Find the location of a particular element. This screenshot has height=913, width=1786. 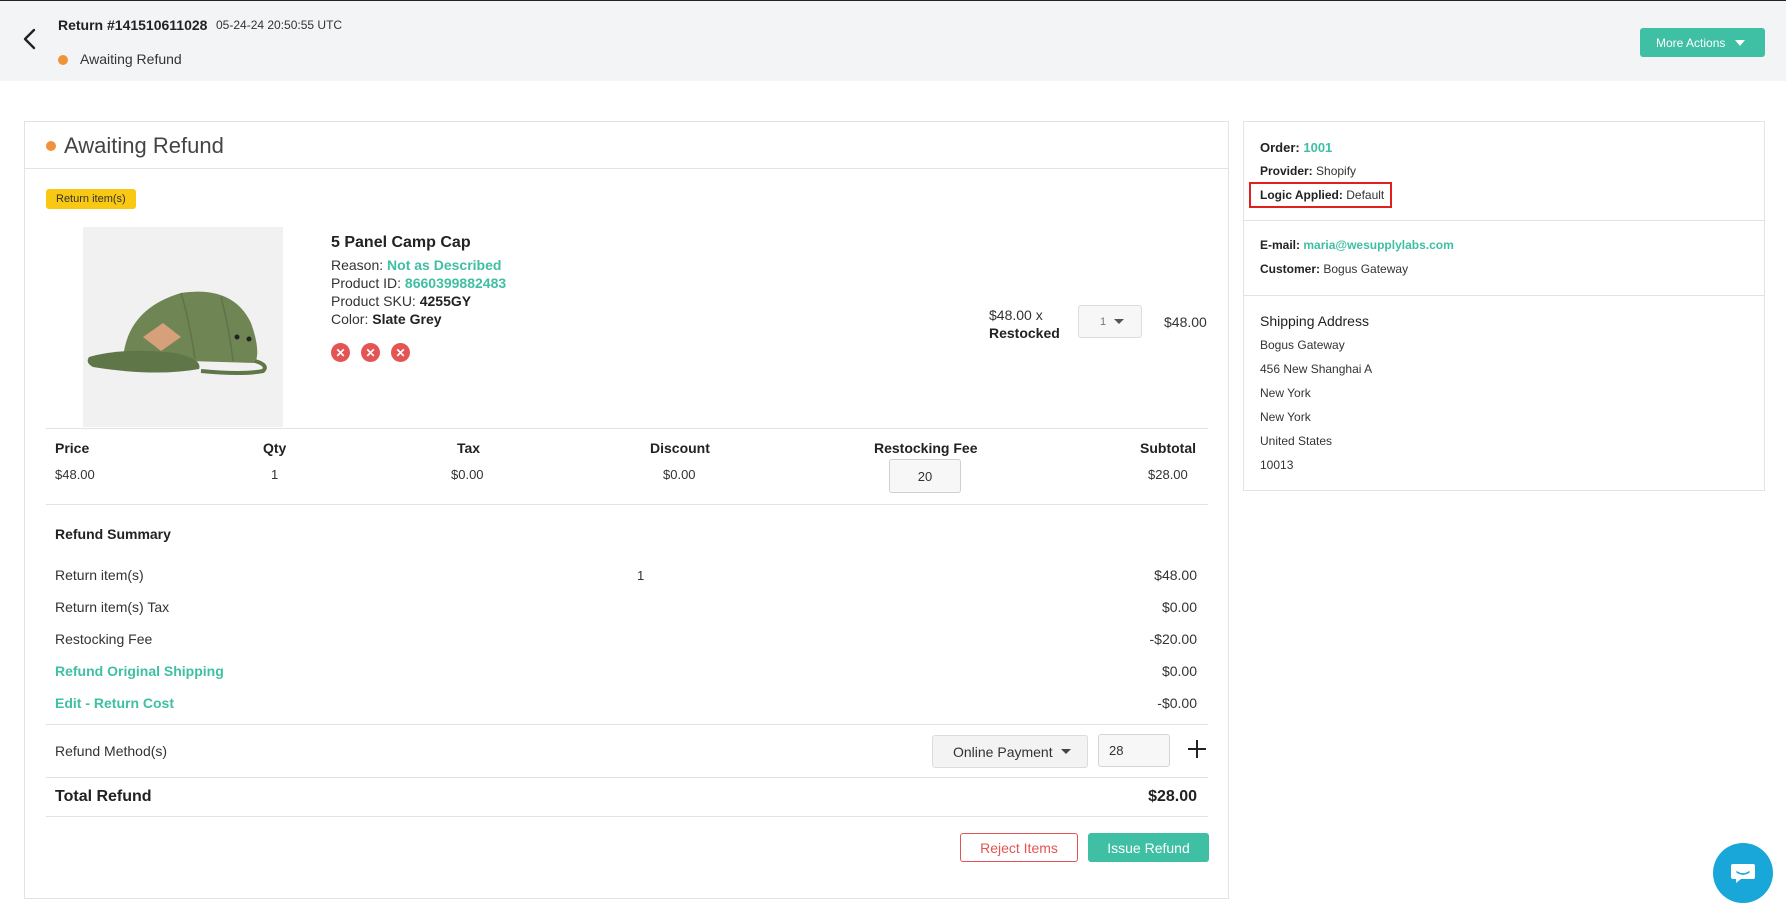

cell-tax: $0.00 is located at coordinates (467, 474).